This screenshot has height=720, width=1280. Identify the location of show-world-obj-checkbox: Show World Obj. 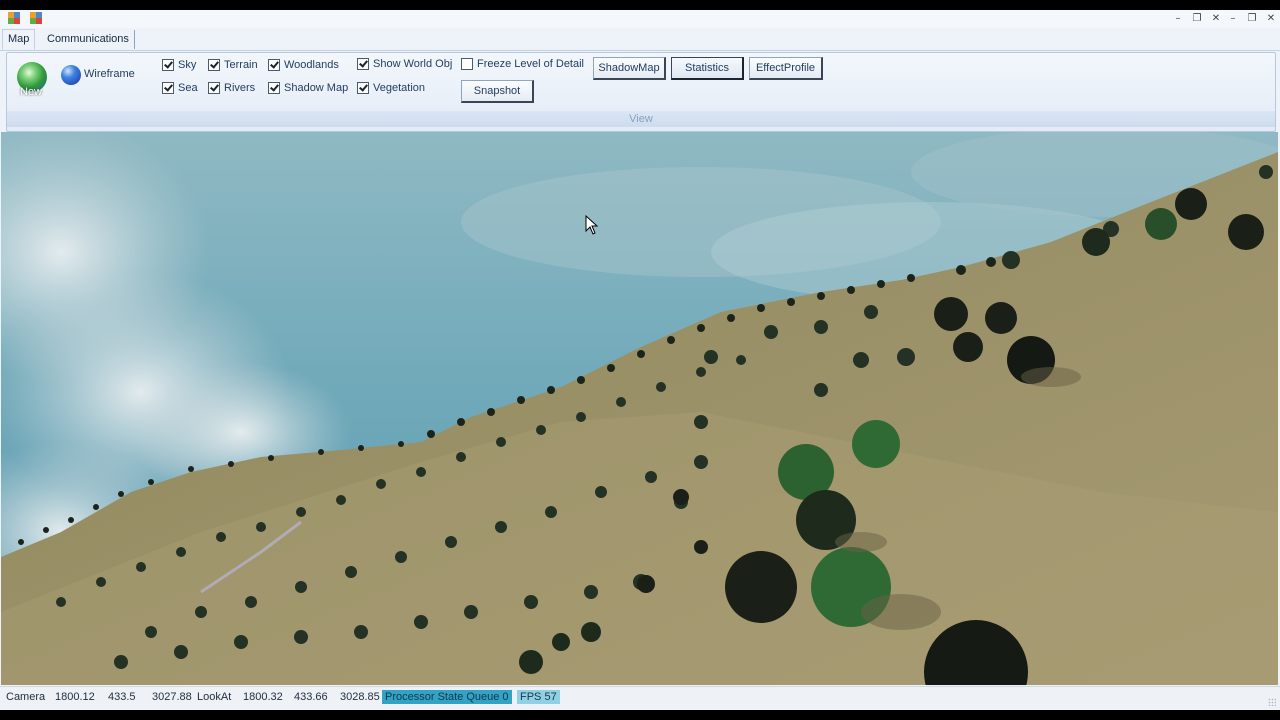
(404, 64).